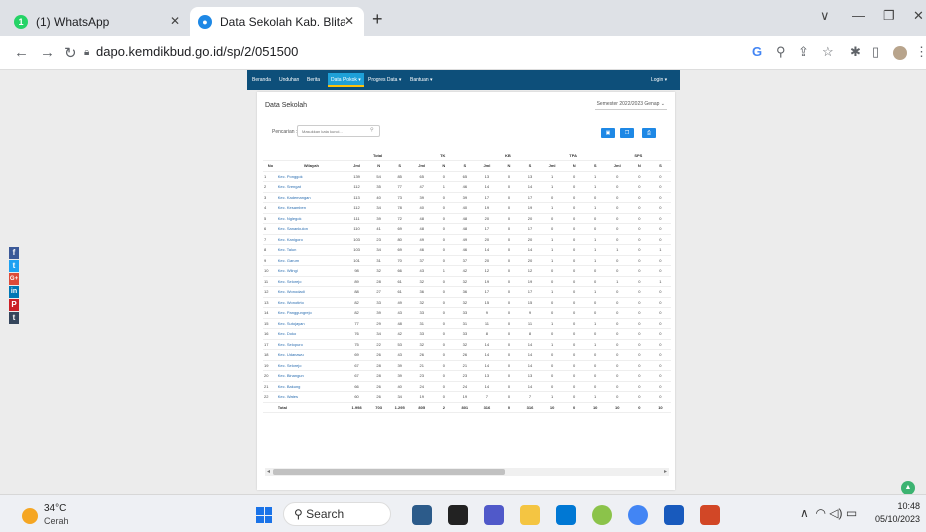  What do you see at coordinates (311, 197) in the screenshot?
I see `wilayah-link: Kec. Kademangan` at bounding box center [311, 197].